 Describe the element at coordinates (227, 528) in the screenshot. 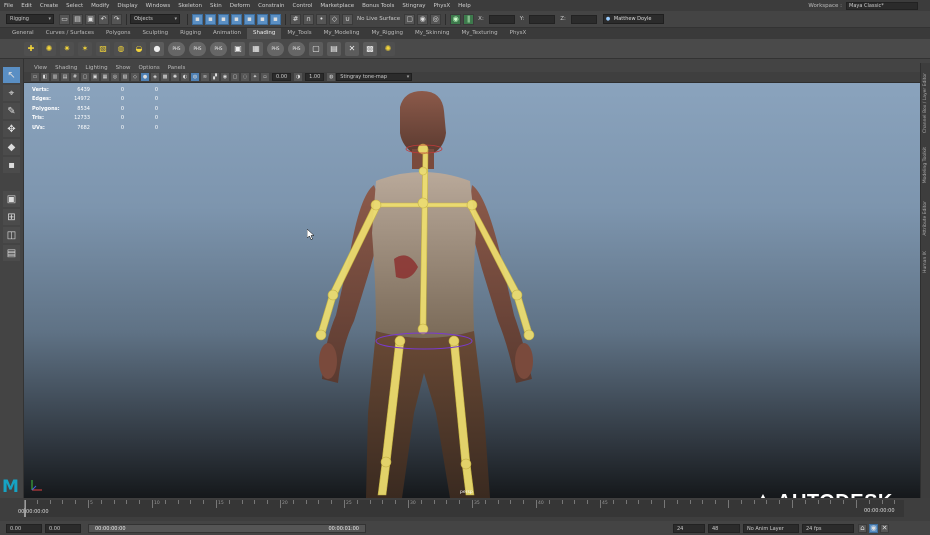

I see `range-slider: 00:00:00:00 00:00:01:00` at that location.